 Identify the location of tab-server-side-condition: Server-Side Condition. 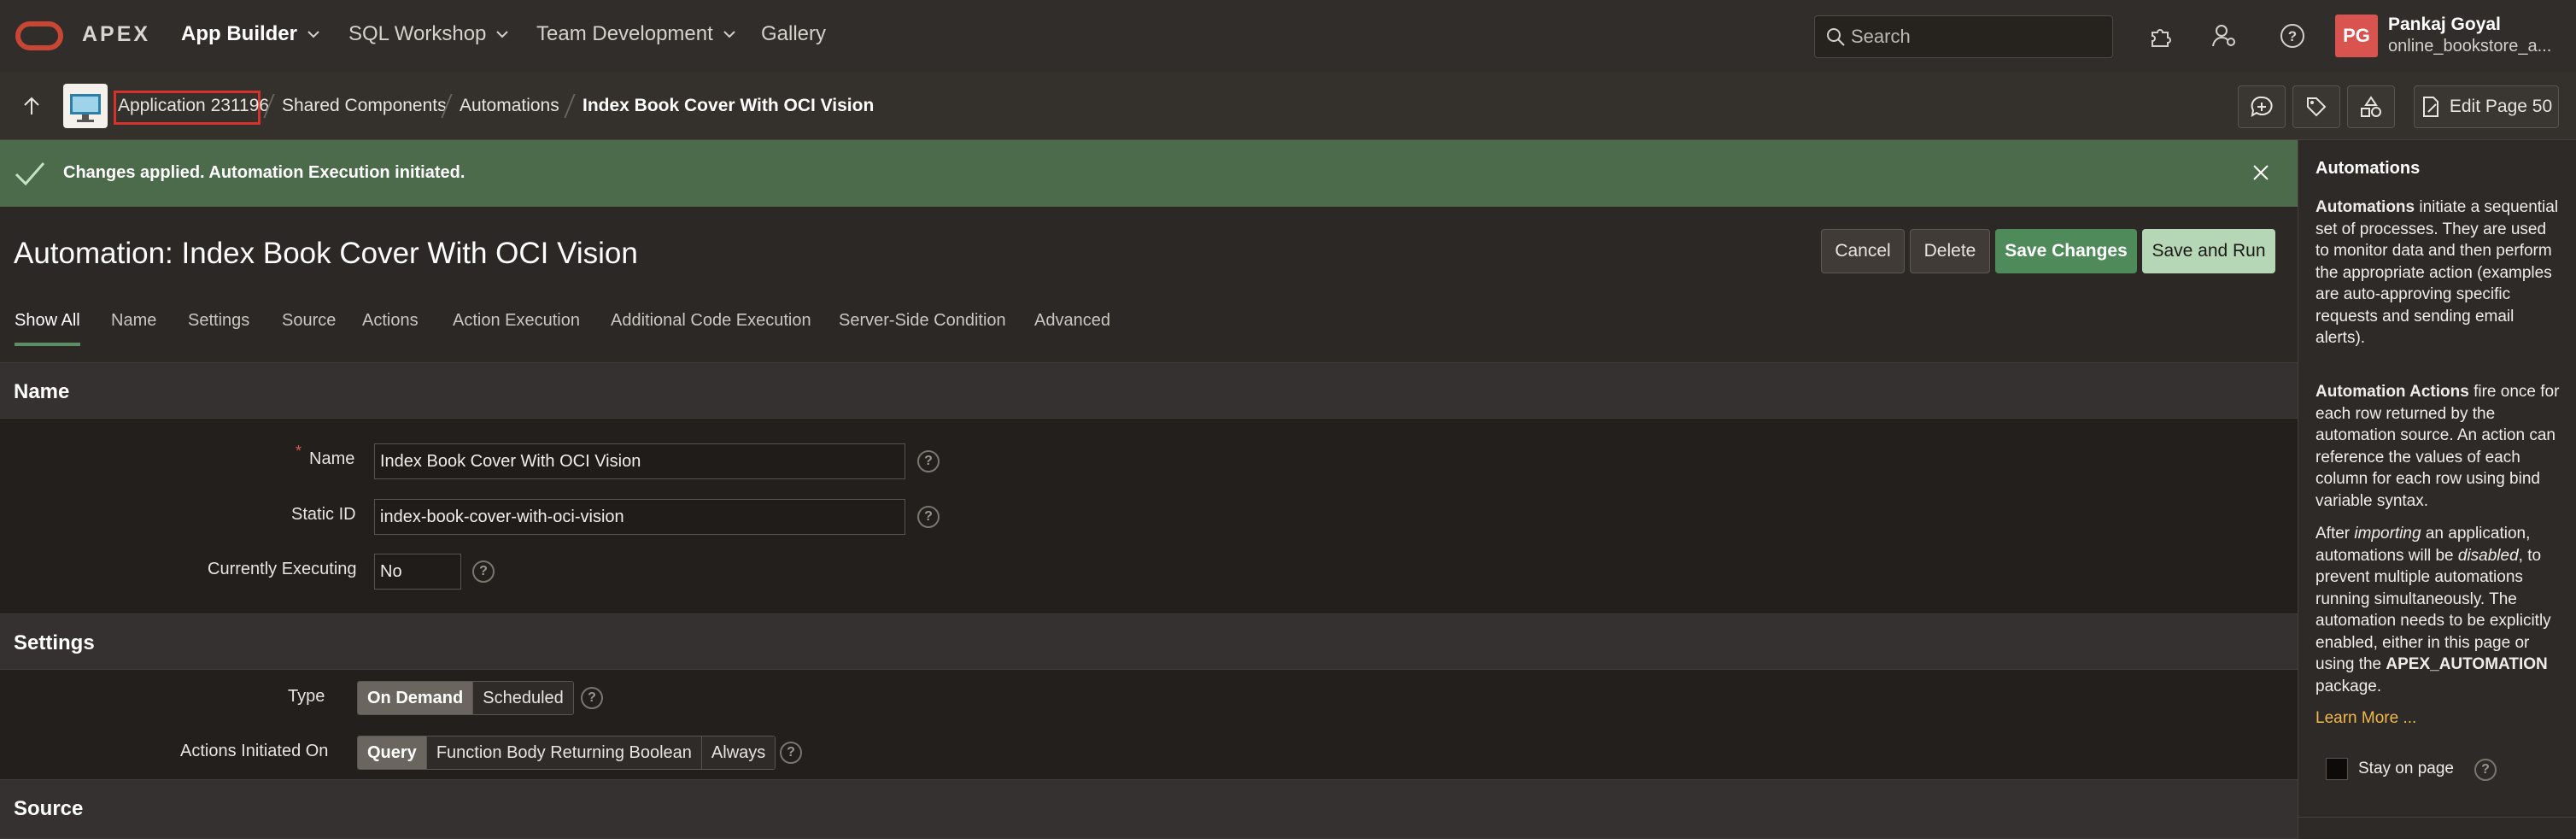
(923, 327).